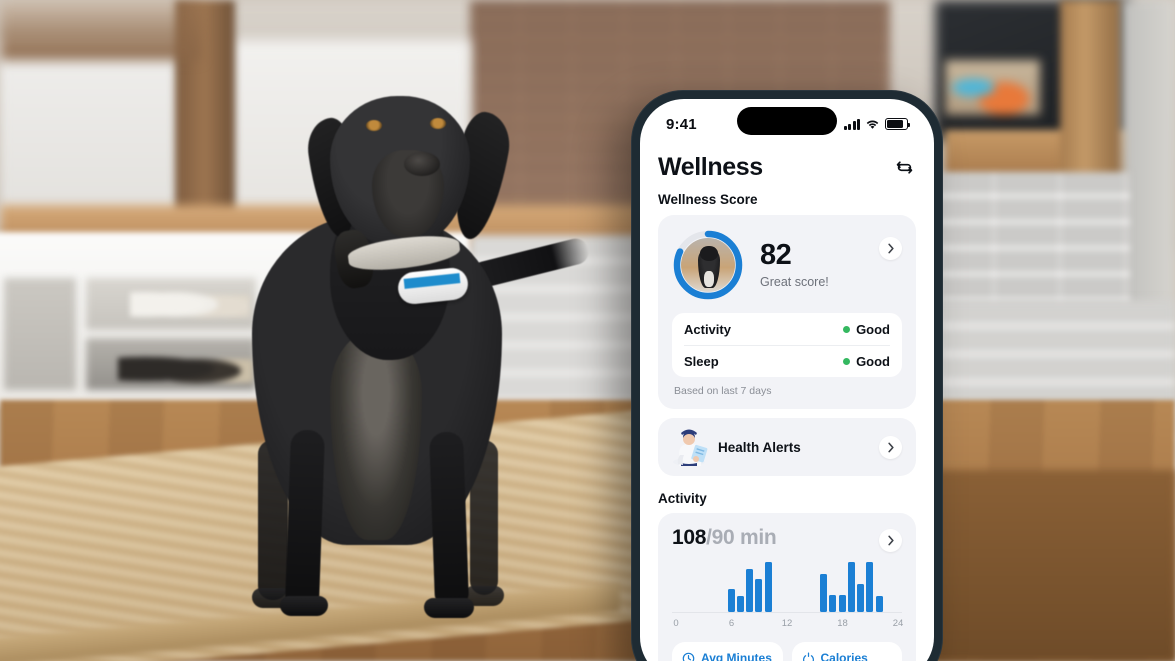 This screenshot has height=661, width=1175. I want to click on avatar-dog-head, so click(709, 253).